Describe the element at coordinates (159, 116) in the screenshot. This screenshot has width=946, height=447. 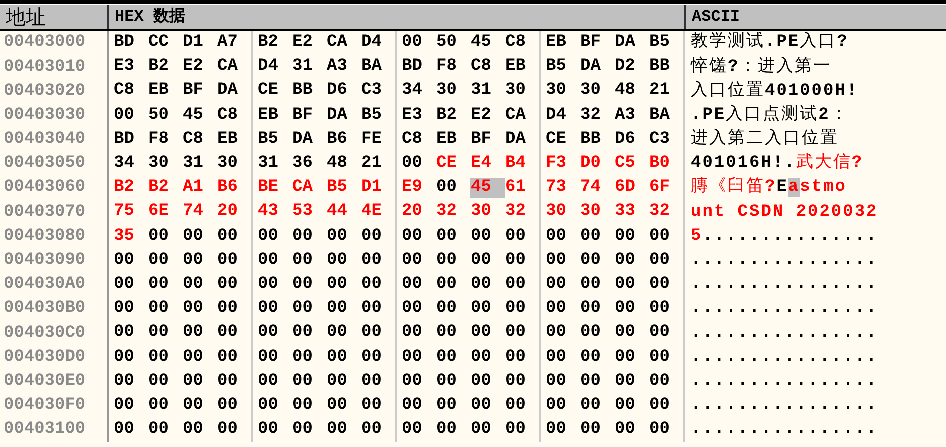
I see `hex-byte: 50` at that location.